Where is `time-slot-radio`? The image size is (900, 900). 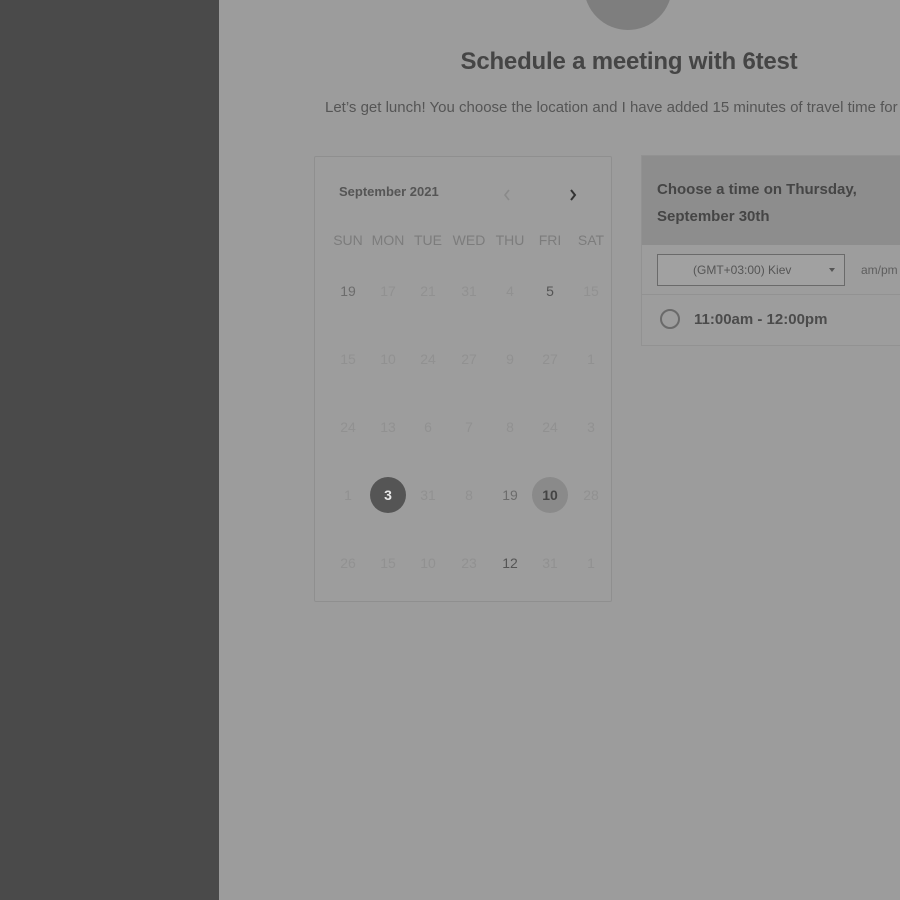
time-slot-radio is located at coordinates (670, 319).